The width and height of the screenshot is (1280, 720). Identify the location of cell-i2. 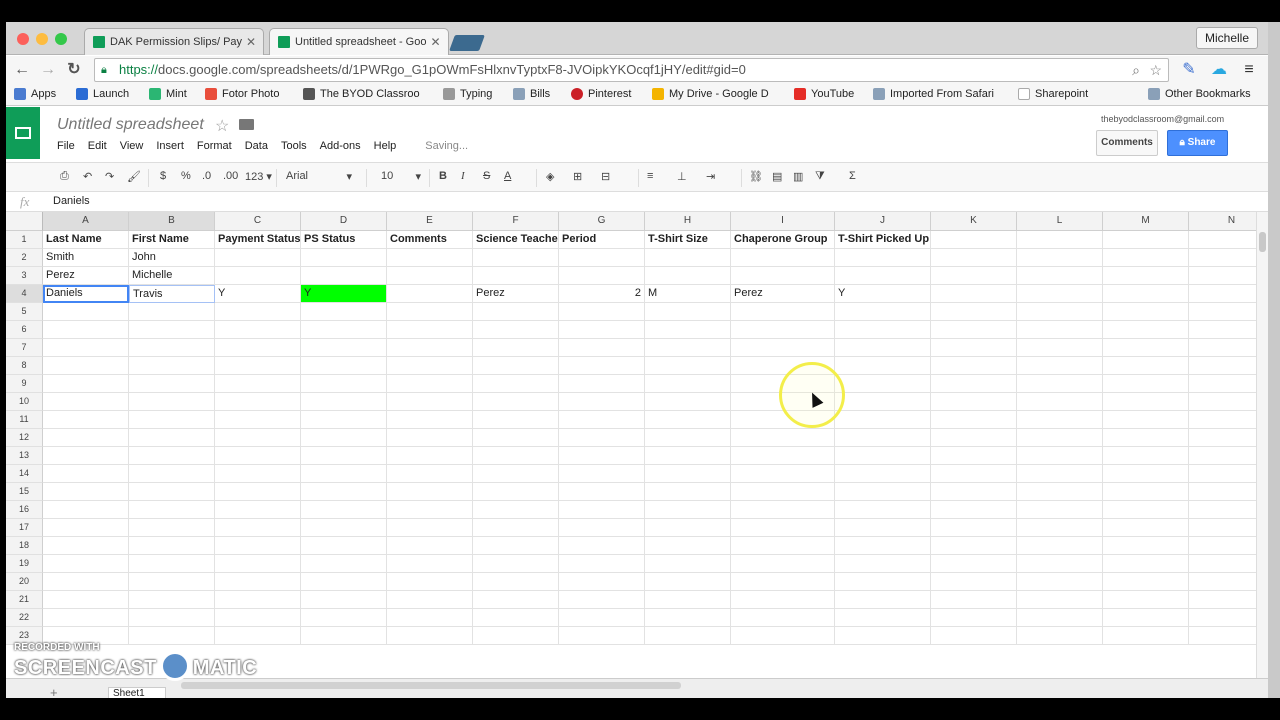
(783, 258).